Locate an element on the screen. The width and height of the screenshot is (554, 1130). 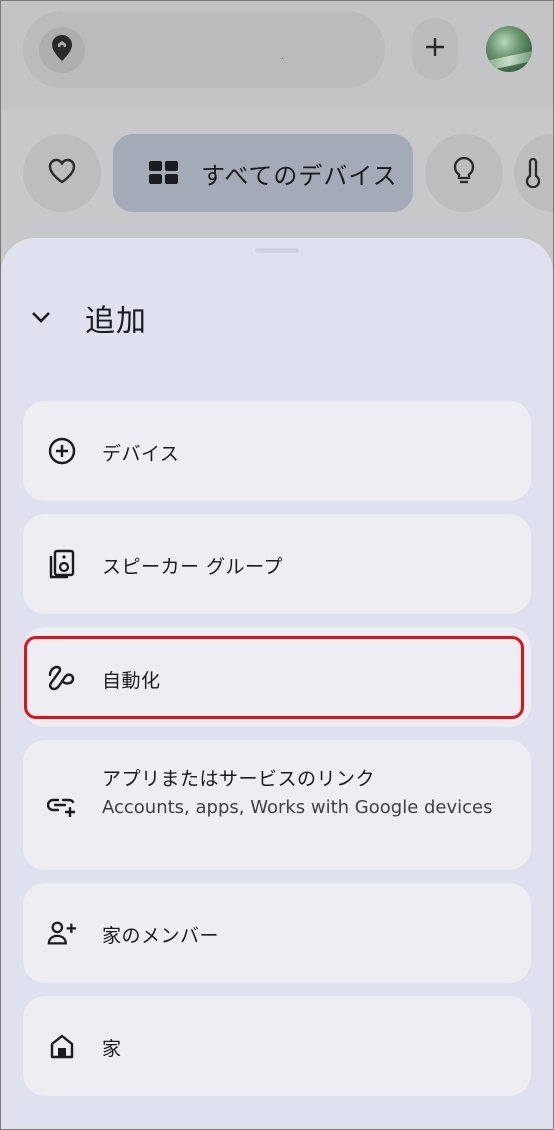
thermometer-icon is located at coordinates (533, 173).